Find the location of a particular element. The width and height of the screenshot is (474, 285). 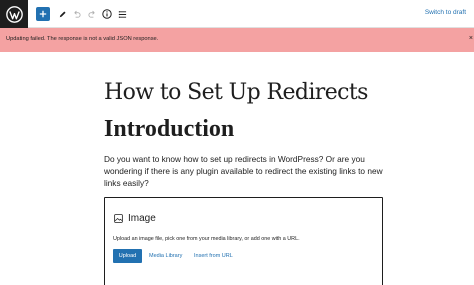

image-block-label: Image is located at coordinates (142, 218).